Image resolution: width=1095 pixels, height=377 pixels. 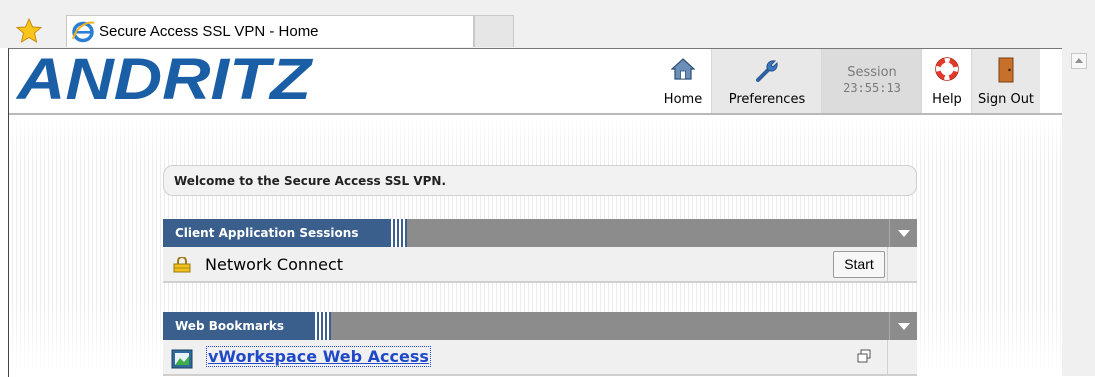 I want to click on nav-preferences-label: Preferences, so click(x=767, y=99).